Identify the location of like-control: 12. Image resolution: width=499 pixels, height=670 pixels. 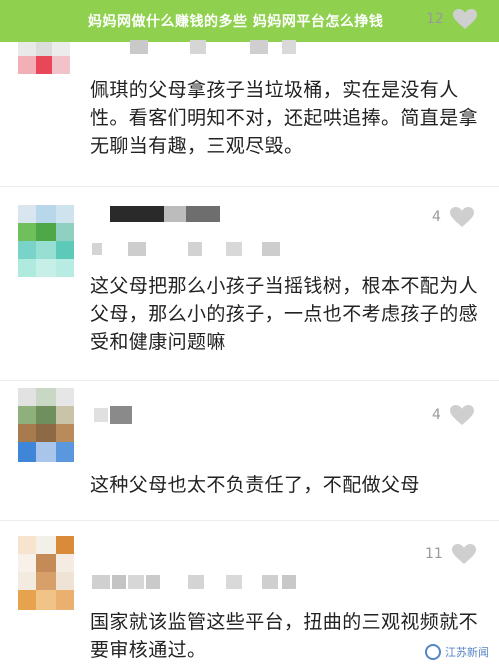
(452, 19).